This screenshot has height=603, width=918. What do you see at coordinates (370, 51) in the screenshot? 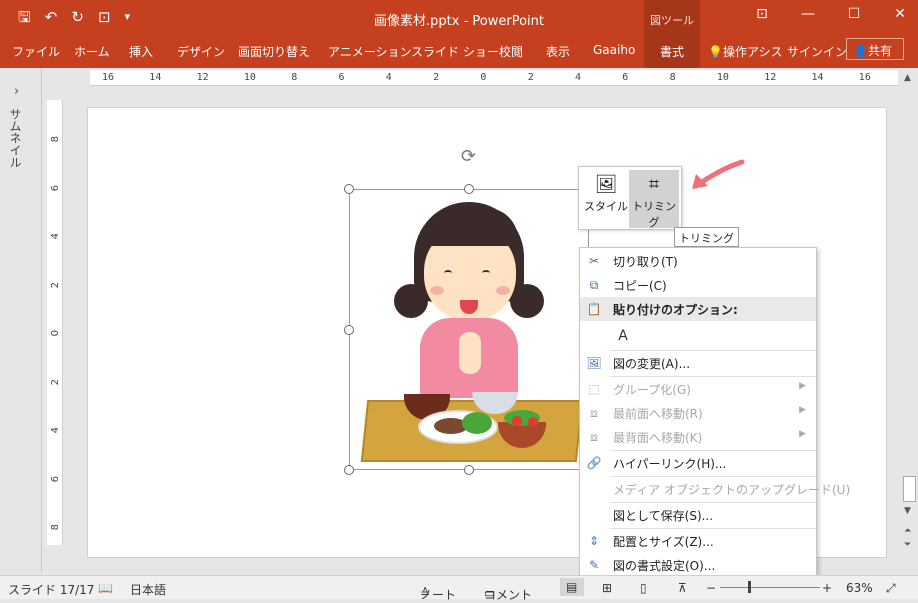
I see `tab-animations: アニメーション` at bounding box center [370, 51].